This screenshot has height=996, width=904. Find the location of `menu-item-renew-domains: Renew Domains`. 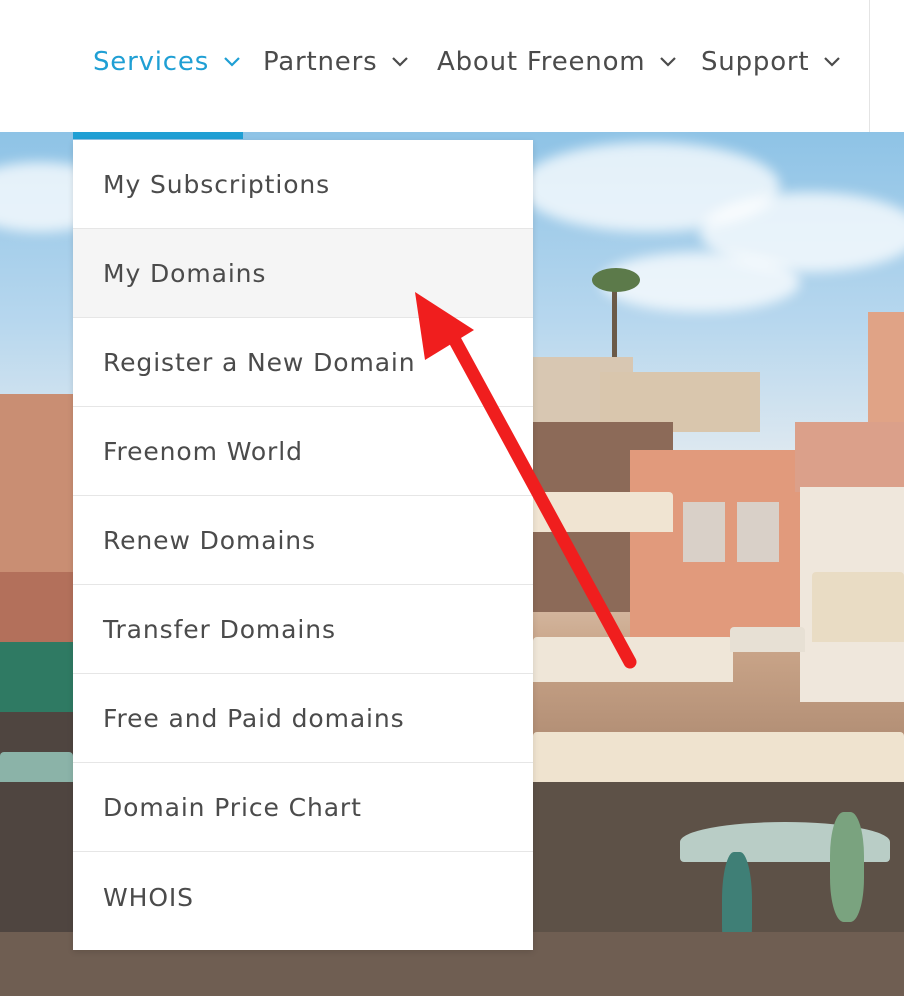

menu-item-renew-domains: Renew Domains is located at coordinates (303, 540).